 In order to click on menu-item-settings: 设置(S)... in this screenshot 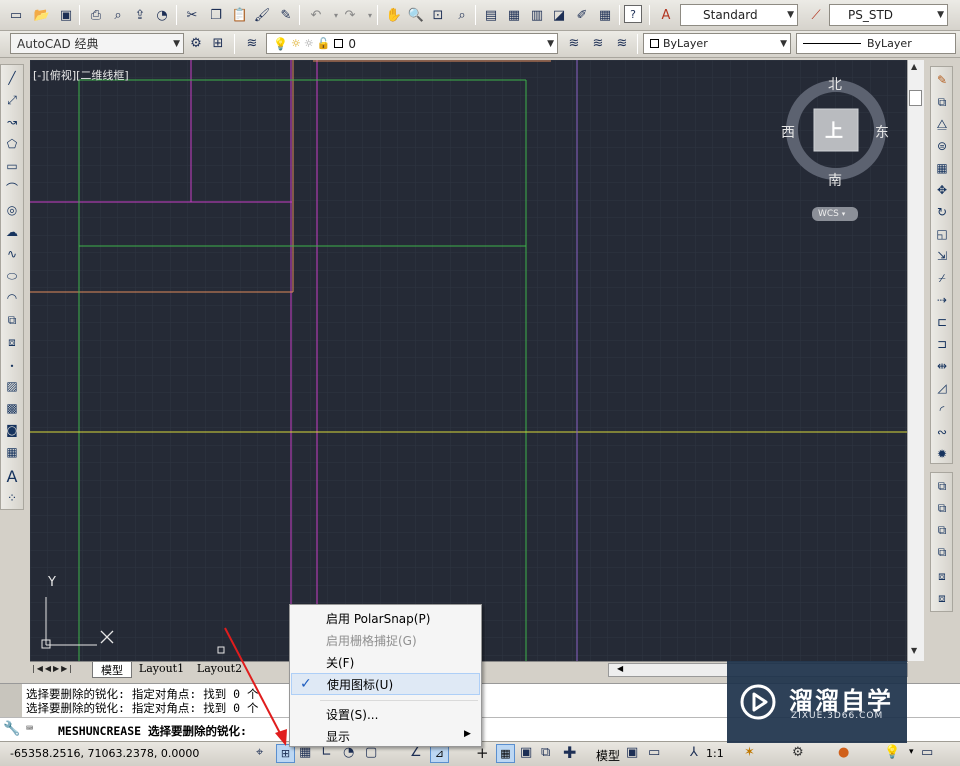, I will do `click(385, 714)`.